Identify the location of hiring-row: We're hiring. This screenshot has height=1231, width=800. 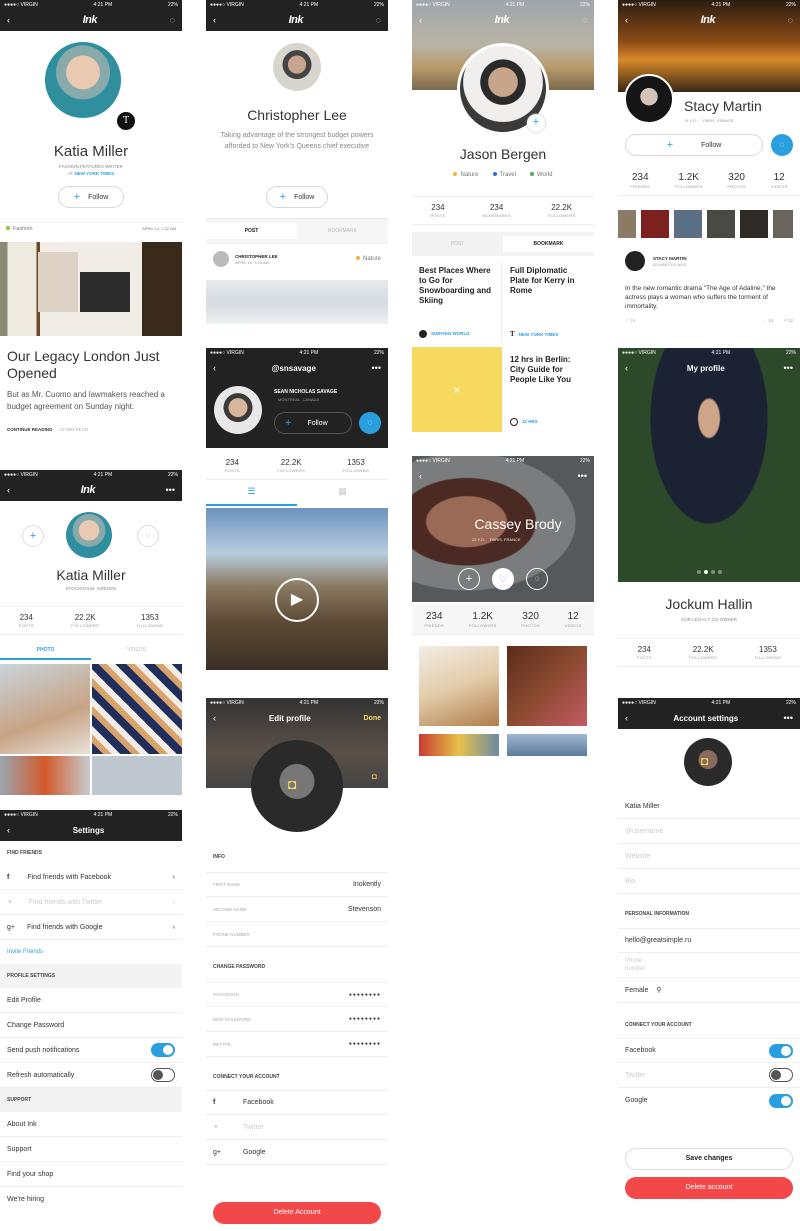
(91, 1198).